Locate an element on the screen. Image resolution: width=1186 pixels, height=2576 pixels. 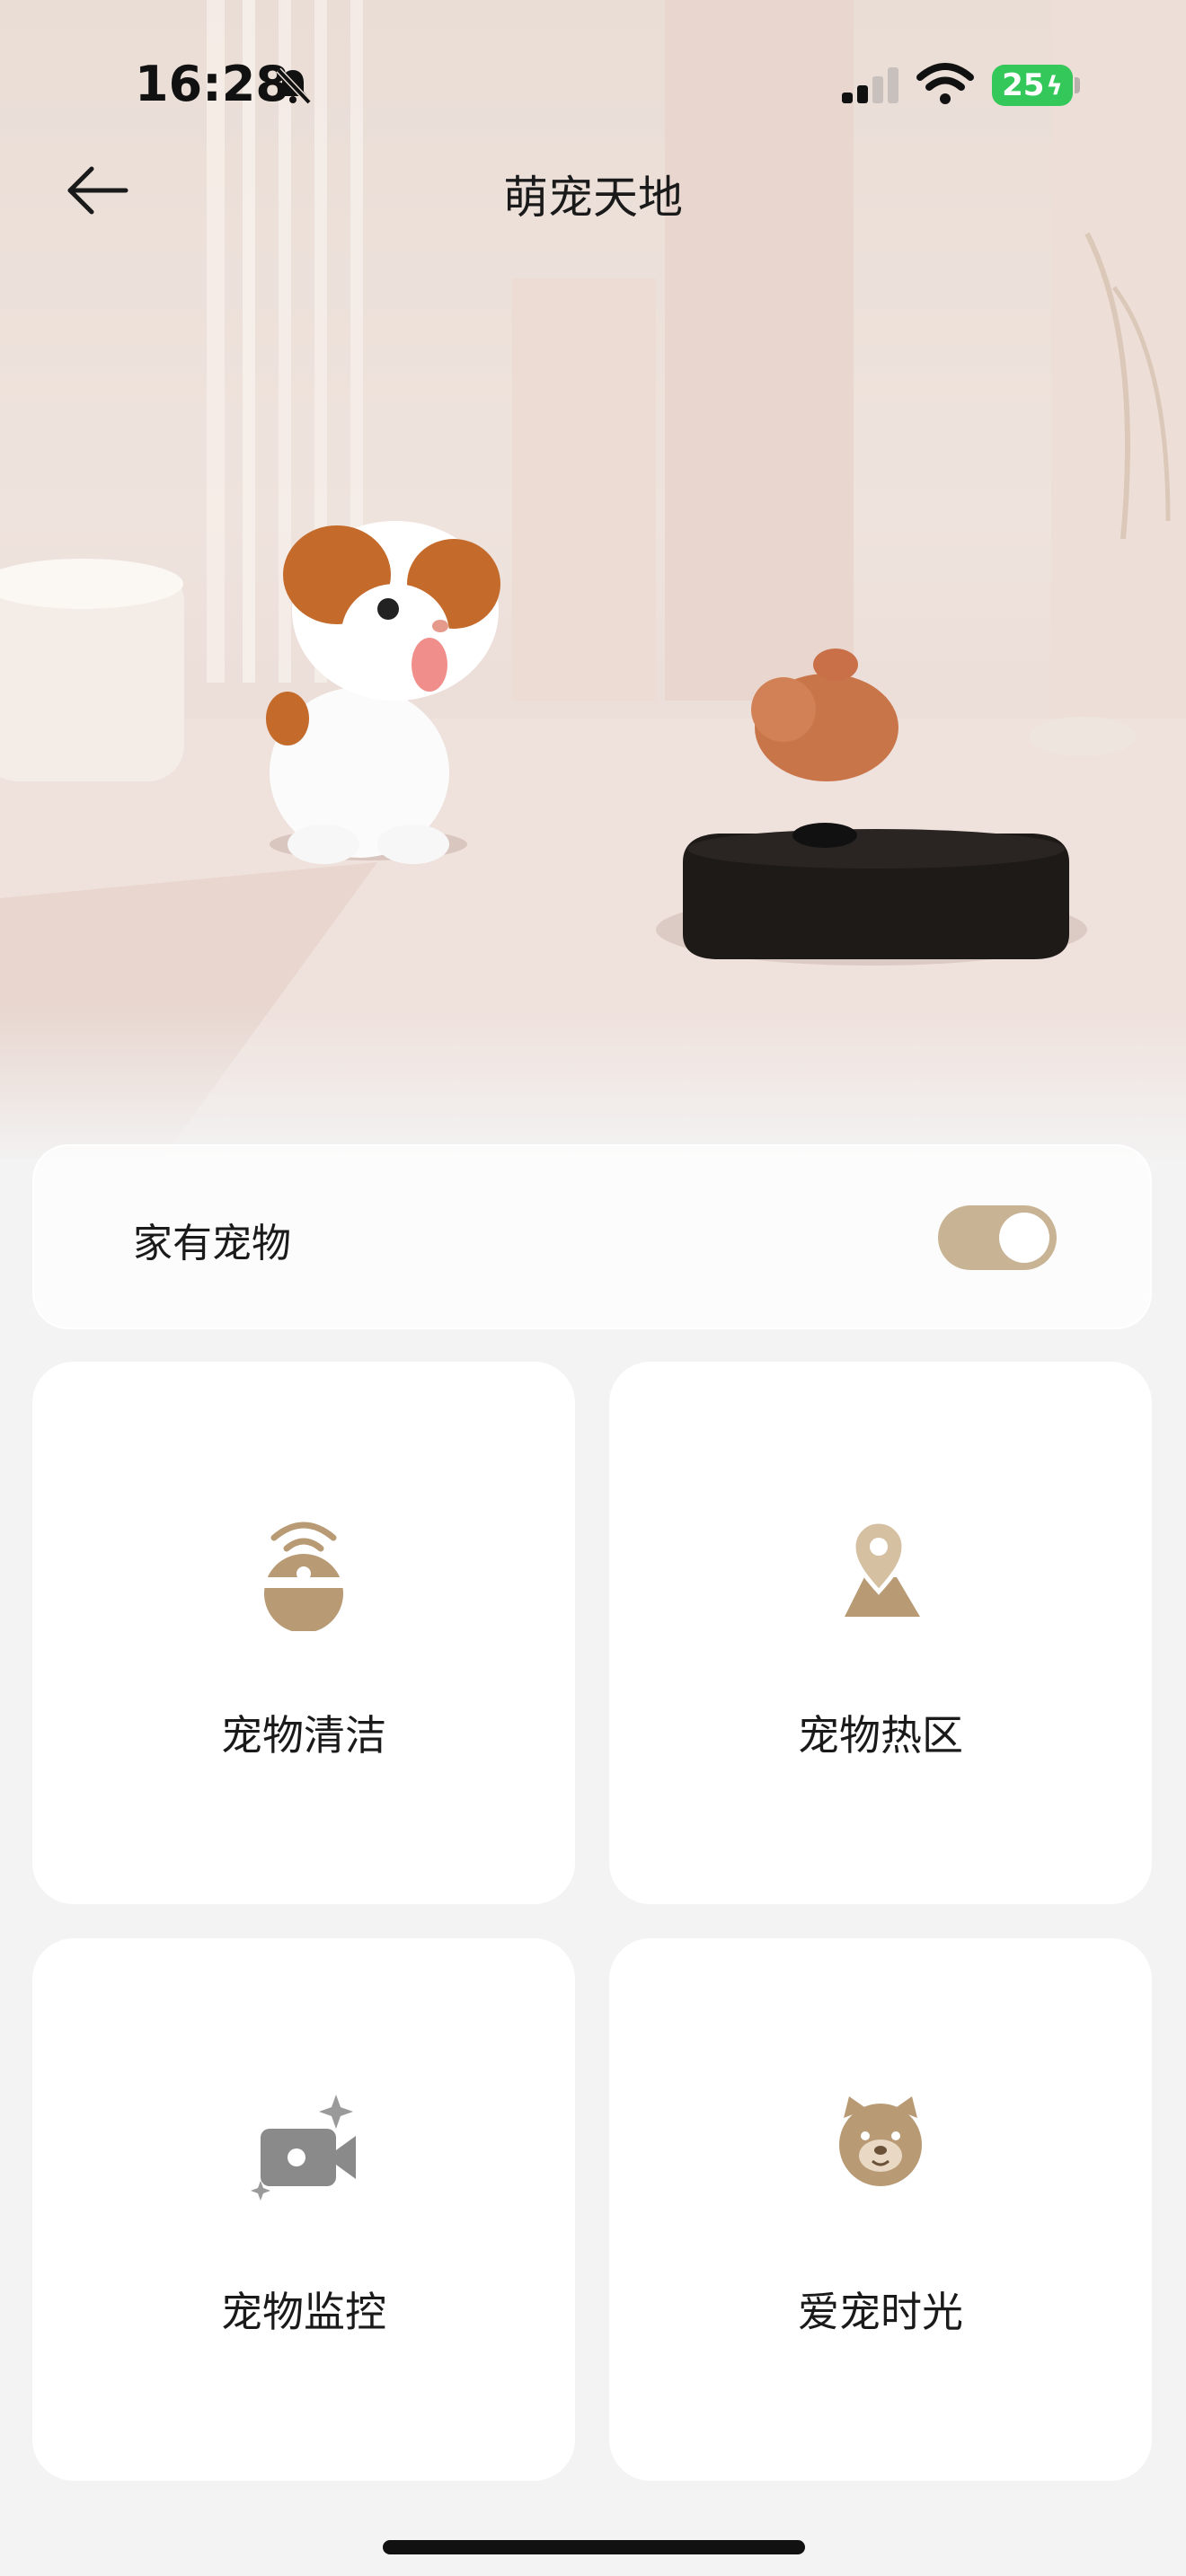
video-camera-icon is located at coordinates (303, 2148).